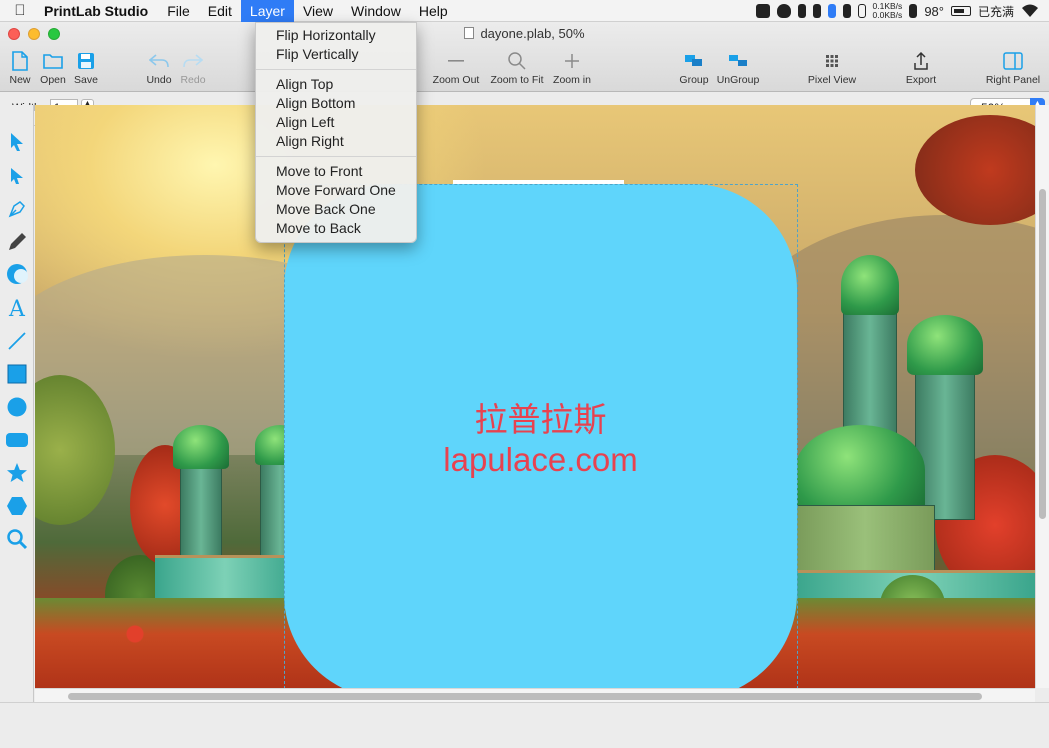  Describe the element at coordinates (336, 141) in the screenshot. I see `menu-item-align-right: Align Right` at that location.